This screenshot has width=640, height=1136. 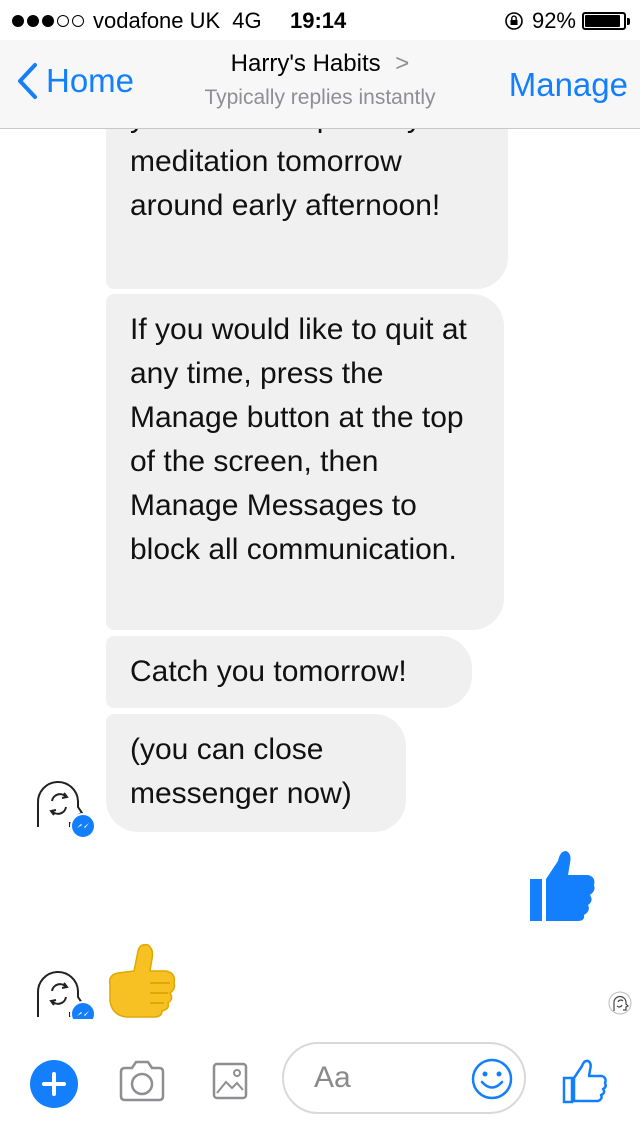 What do you see at coordinates (157, 20) in the screenshot?
I see `carrier-name: vodafone UK` at bounding box center [157, 20].